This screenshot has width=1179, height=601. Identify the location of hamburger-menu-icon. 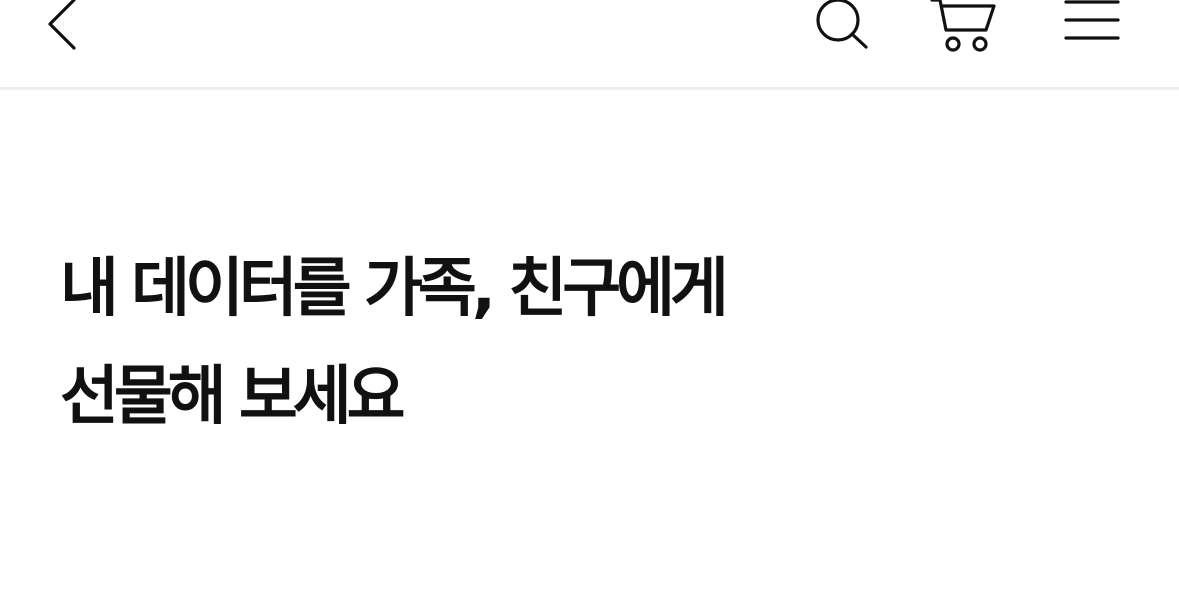
(1092, 20).